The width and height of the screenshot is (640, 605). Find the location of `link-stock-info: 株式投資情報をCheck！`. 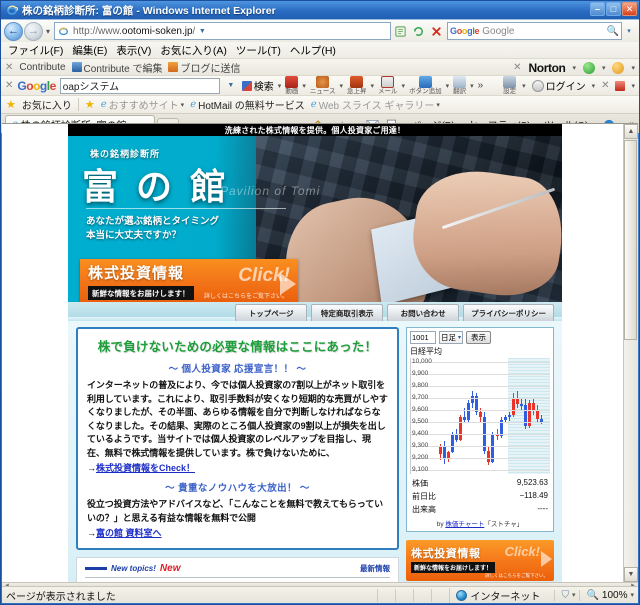

link-stock-info: 株式投資情報をCheck！ is located at coordinates (145, 468).